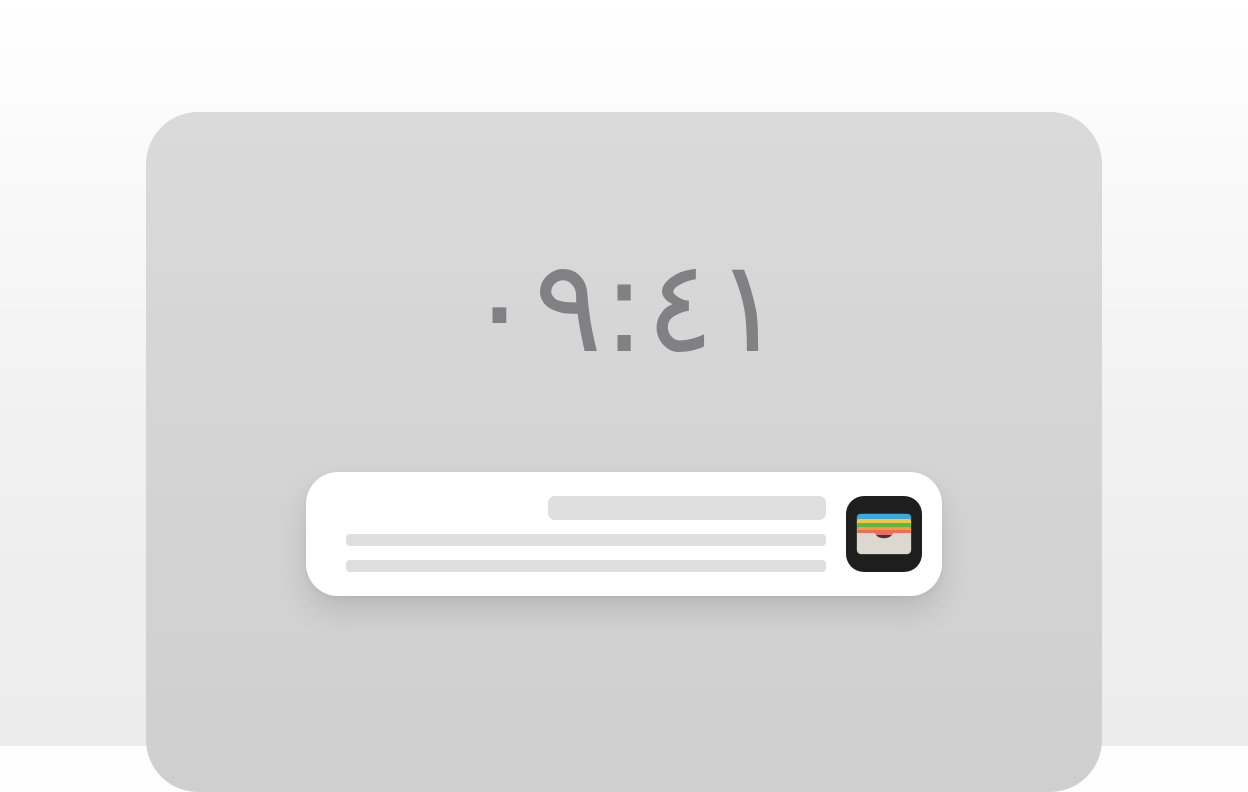  I want to click on wallet-notification, so click(624, 534).